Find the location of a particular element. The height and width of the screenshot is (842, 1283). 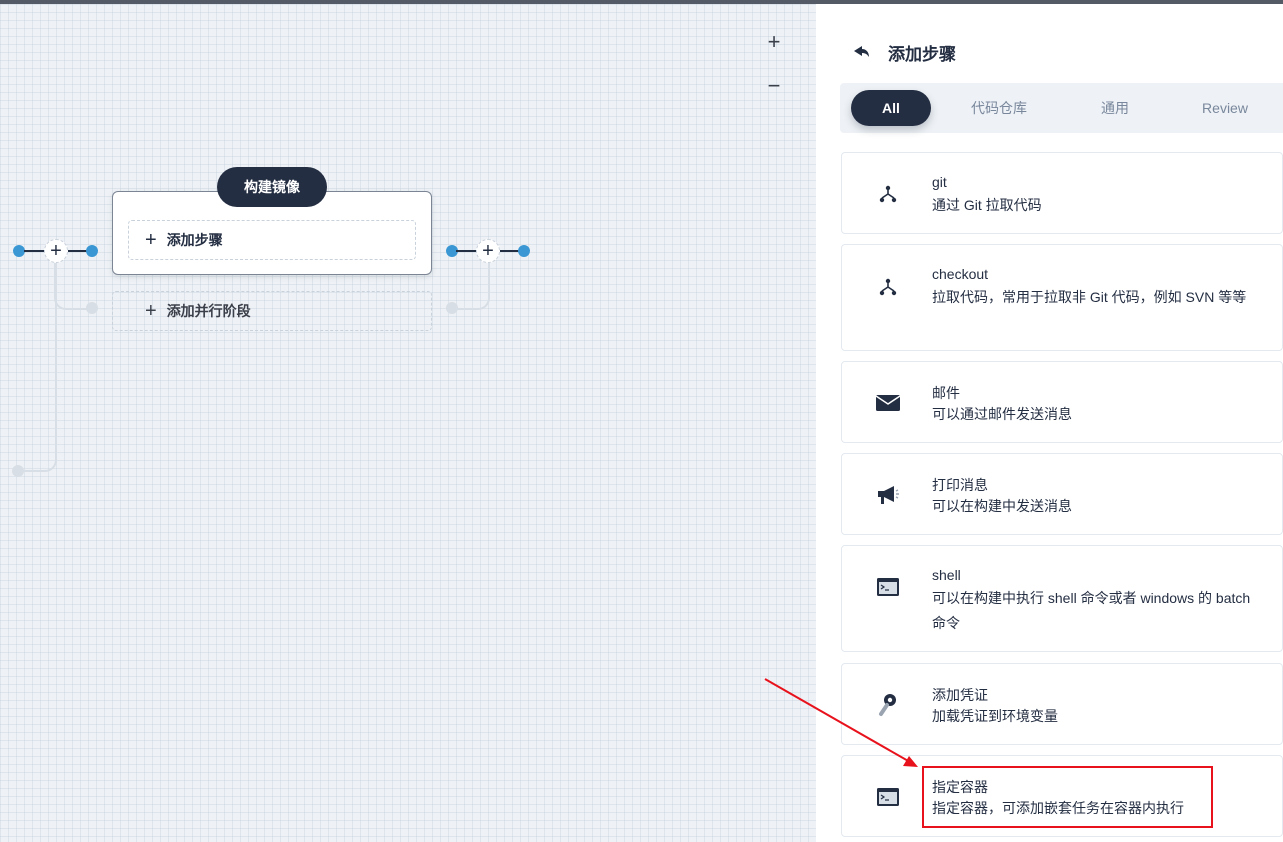

step-name: 邮件 is located at coordinates (946, 393).